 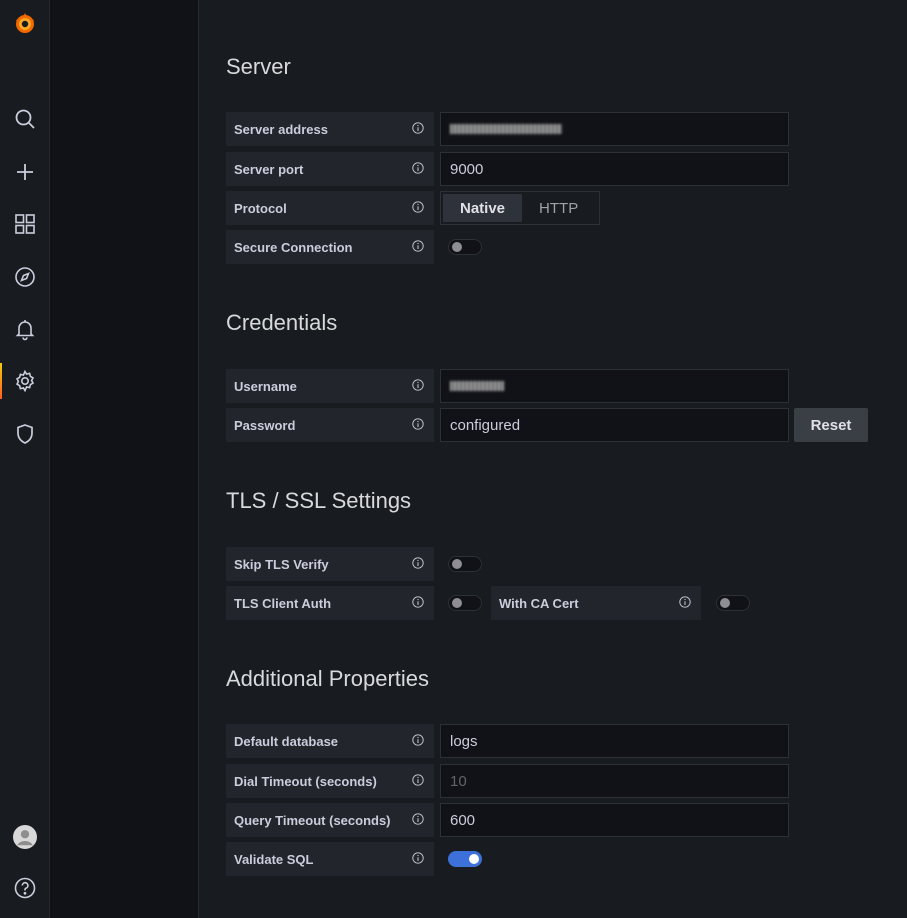 What do you see at coordinates (24, 277) in the screenshot?
I see `explore-compass-icon` at bounding box center [24, 277].